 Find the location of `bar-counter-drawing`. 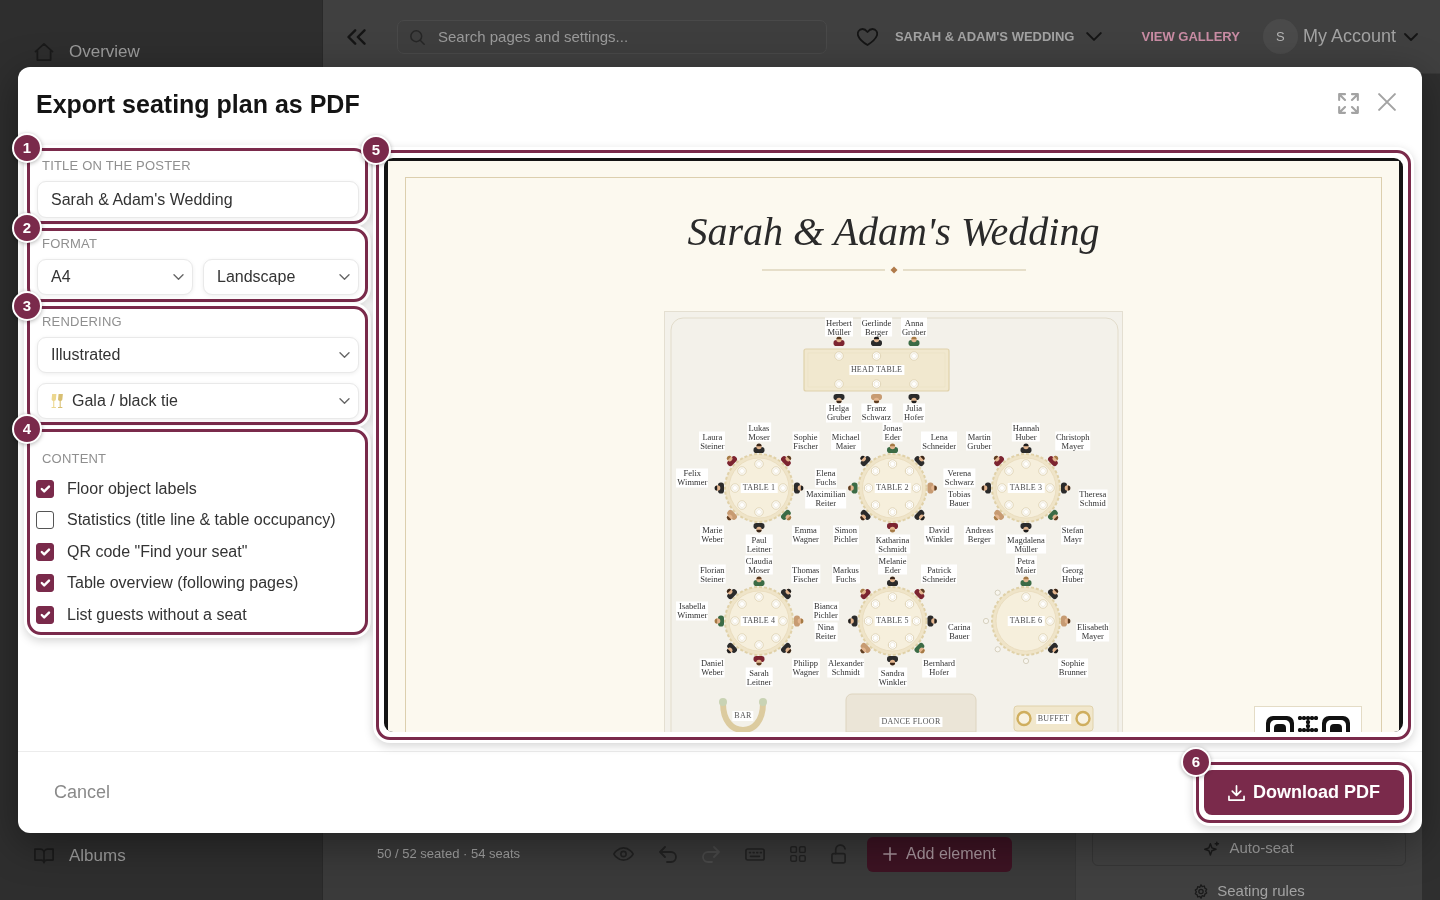

bar-counter-drawing is located at coordinates (743, 715).